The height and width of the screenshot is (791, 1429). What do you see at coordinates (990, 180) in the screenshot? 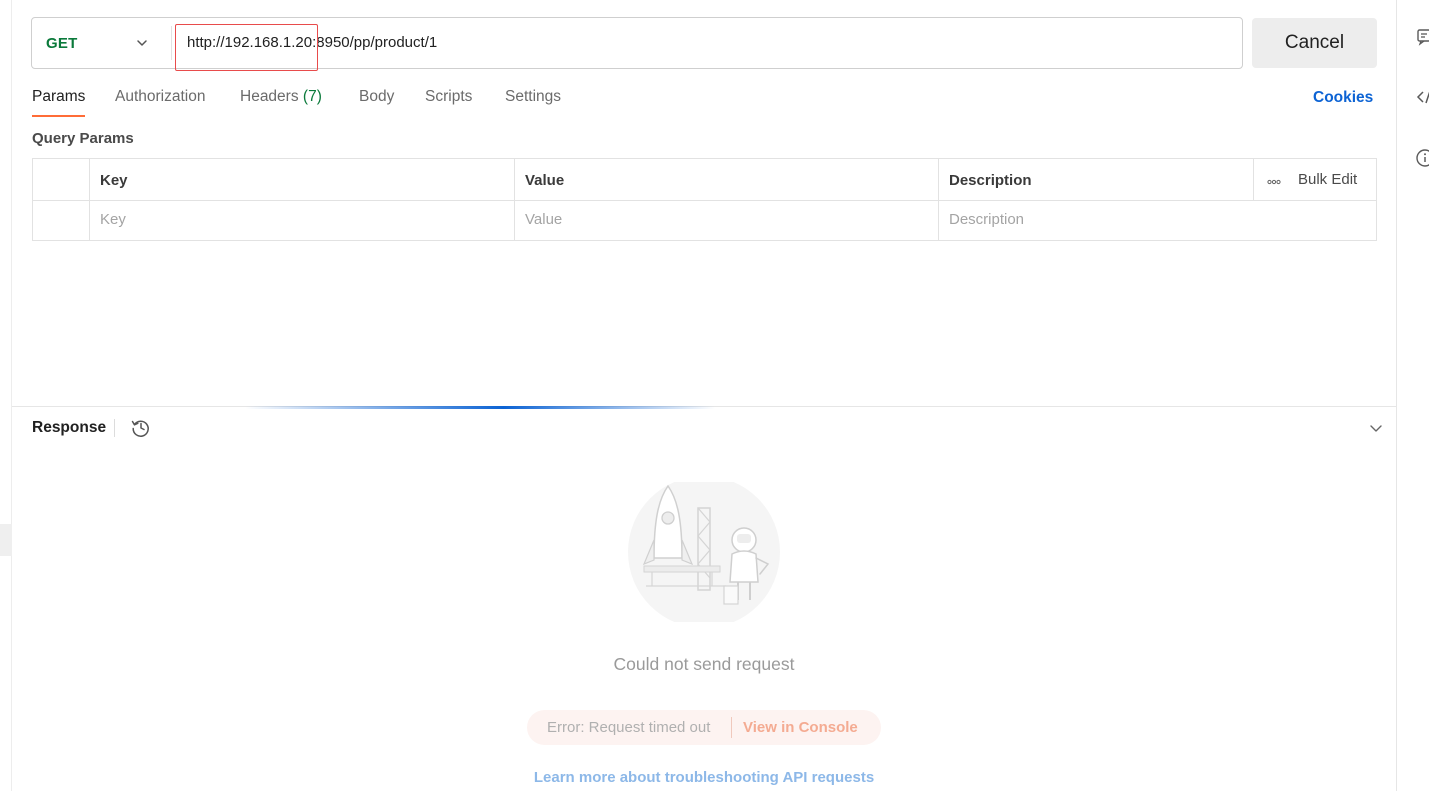
I see `column-header-description: Description` at bounding box center [990, 180].